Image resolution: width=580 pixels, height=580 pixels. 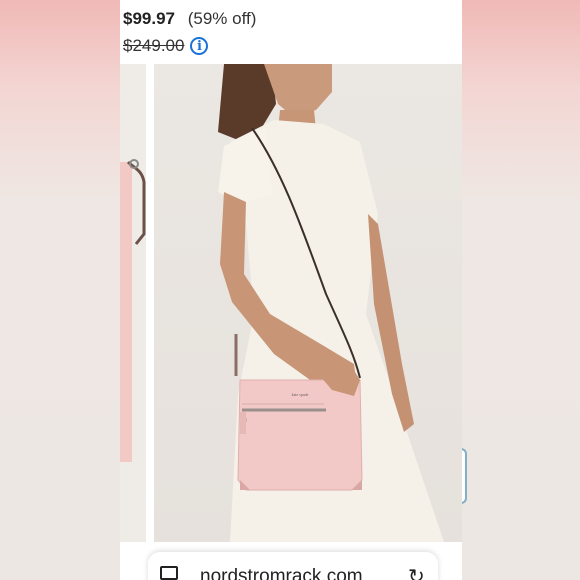 What do you see at coordinates (199, 46) in the screenshot?
I see `info-icon: i` at bounding box center [199, 46].